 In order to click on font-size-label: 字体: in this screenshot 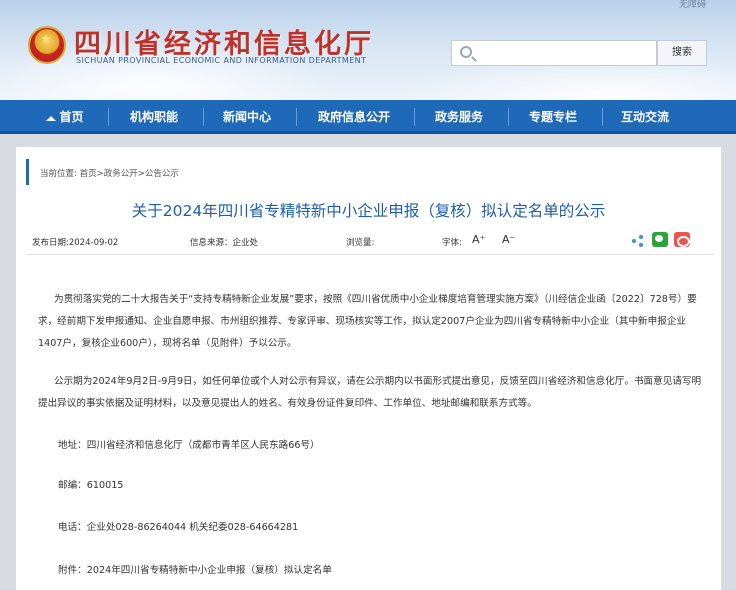, I will do `click(452, 243)`.